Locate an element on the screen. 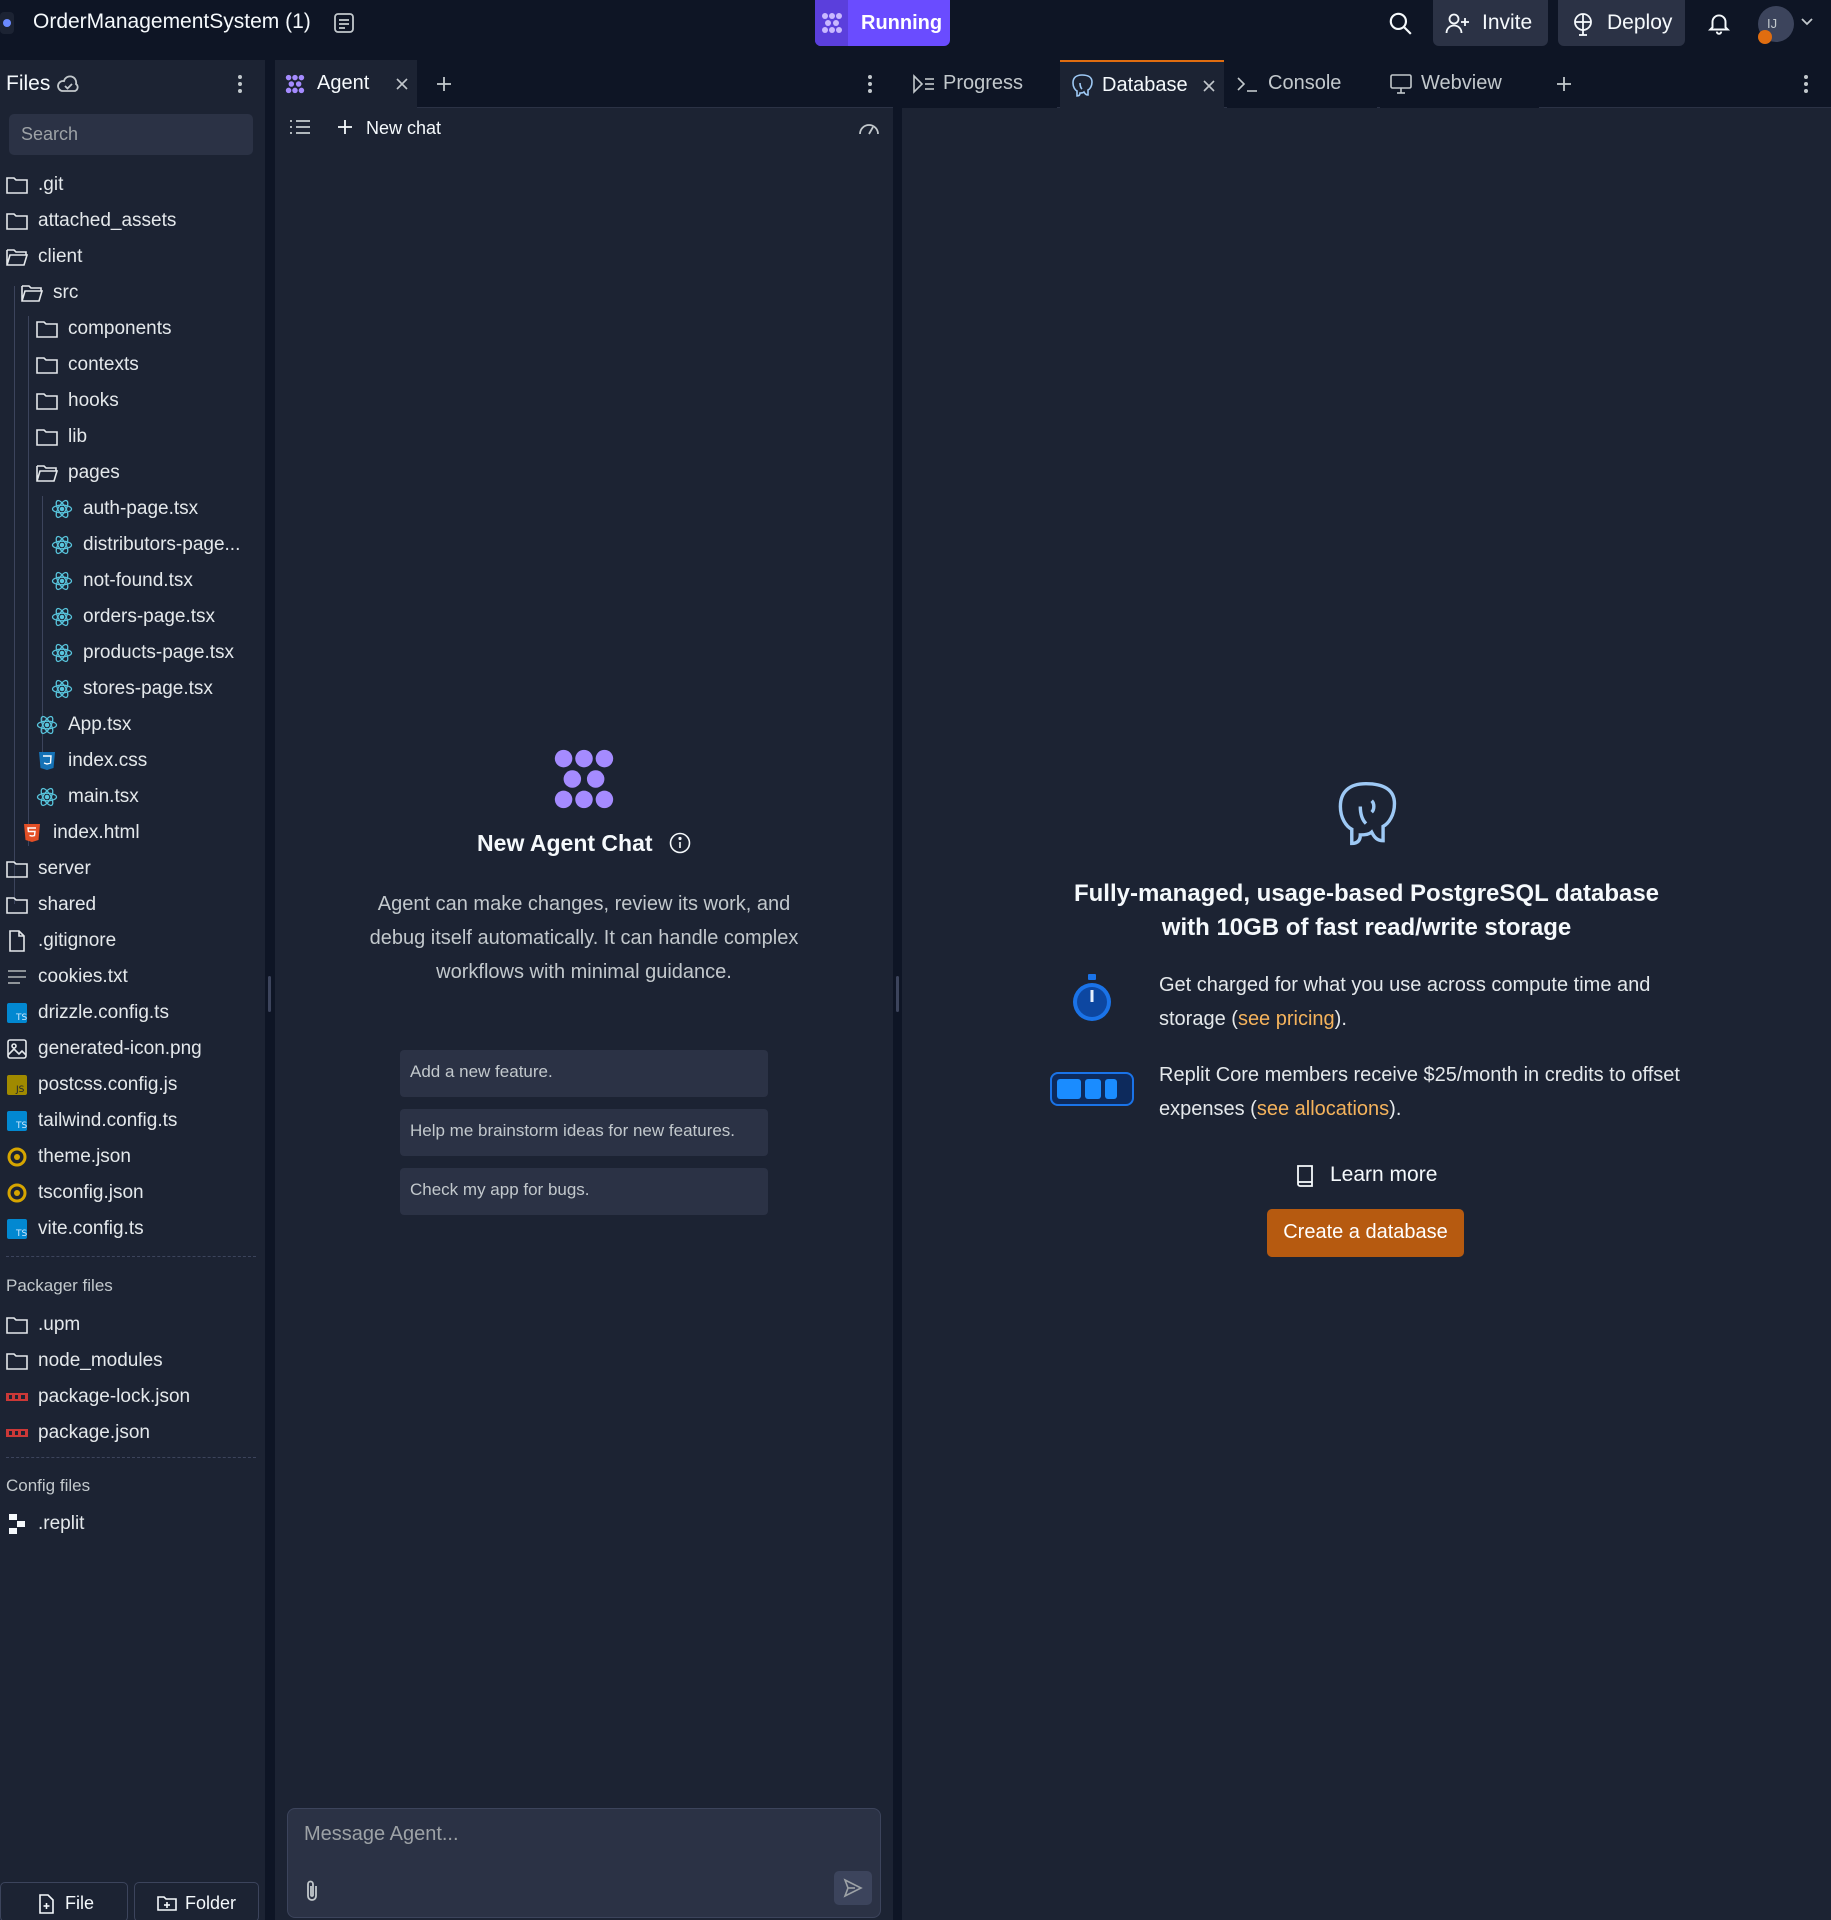 Image resolution: width=1831 pixels, height=1920 pixels. file-tree-item: cookies.txt is located at coordinates (67, 977).